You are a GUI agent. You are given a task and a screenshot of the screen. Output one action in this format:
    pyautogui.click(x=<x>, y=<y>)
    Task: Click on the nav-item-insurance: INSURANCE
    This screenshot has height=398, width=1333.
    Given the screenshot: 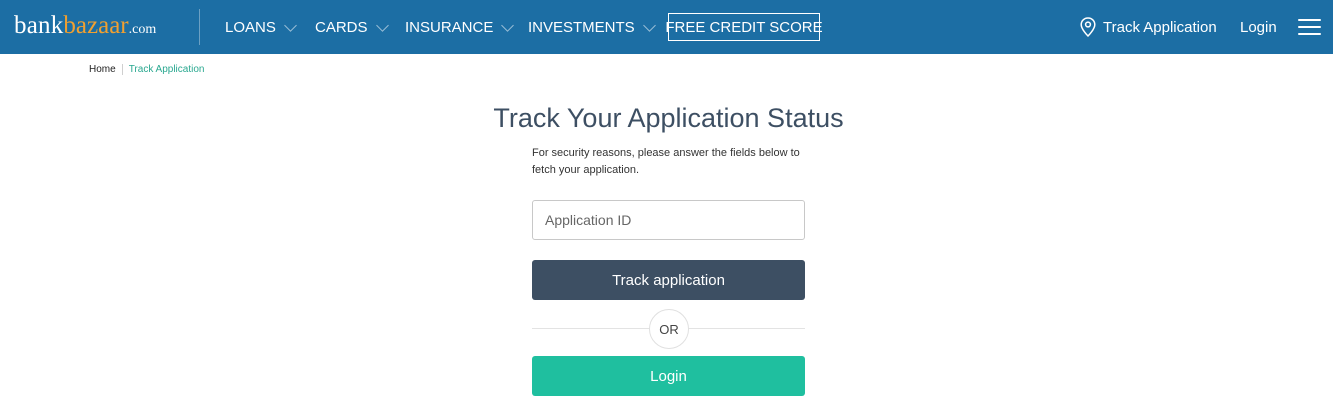 What is the action you would take?
    pyautogui.click(x=460, y=27)
    